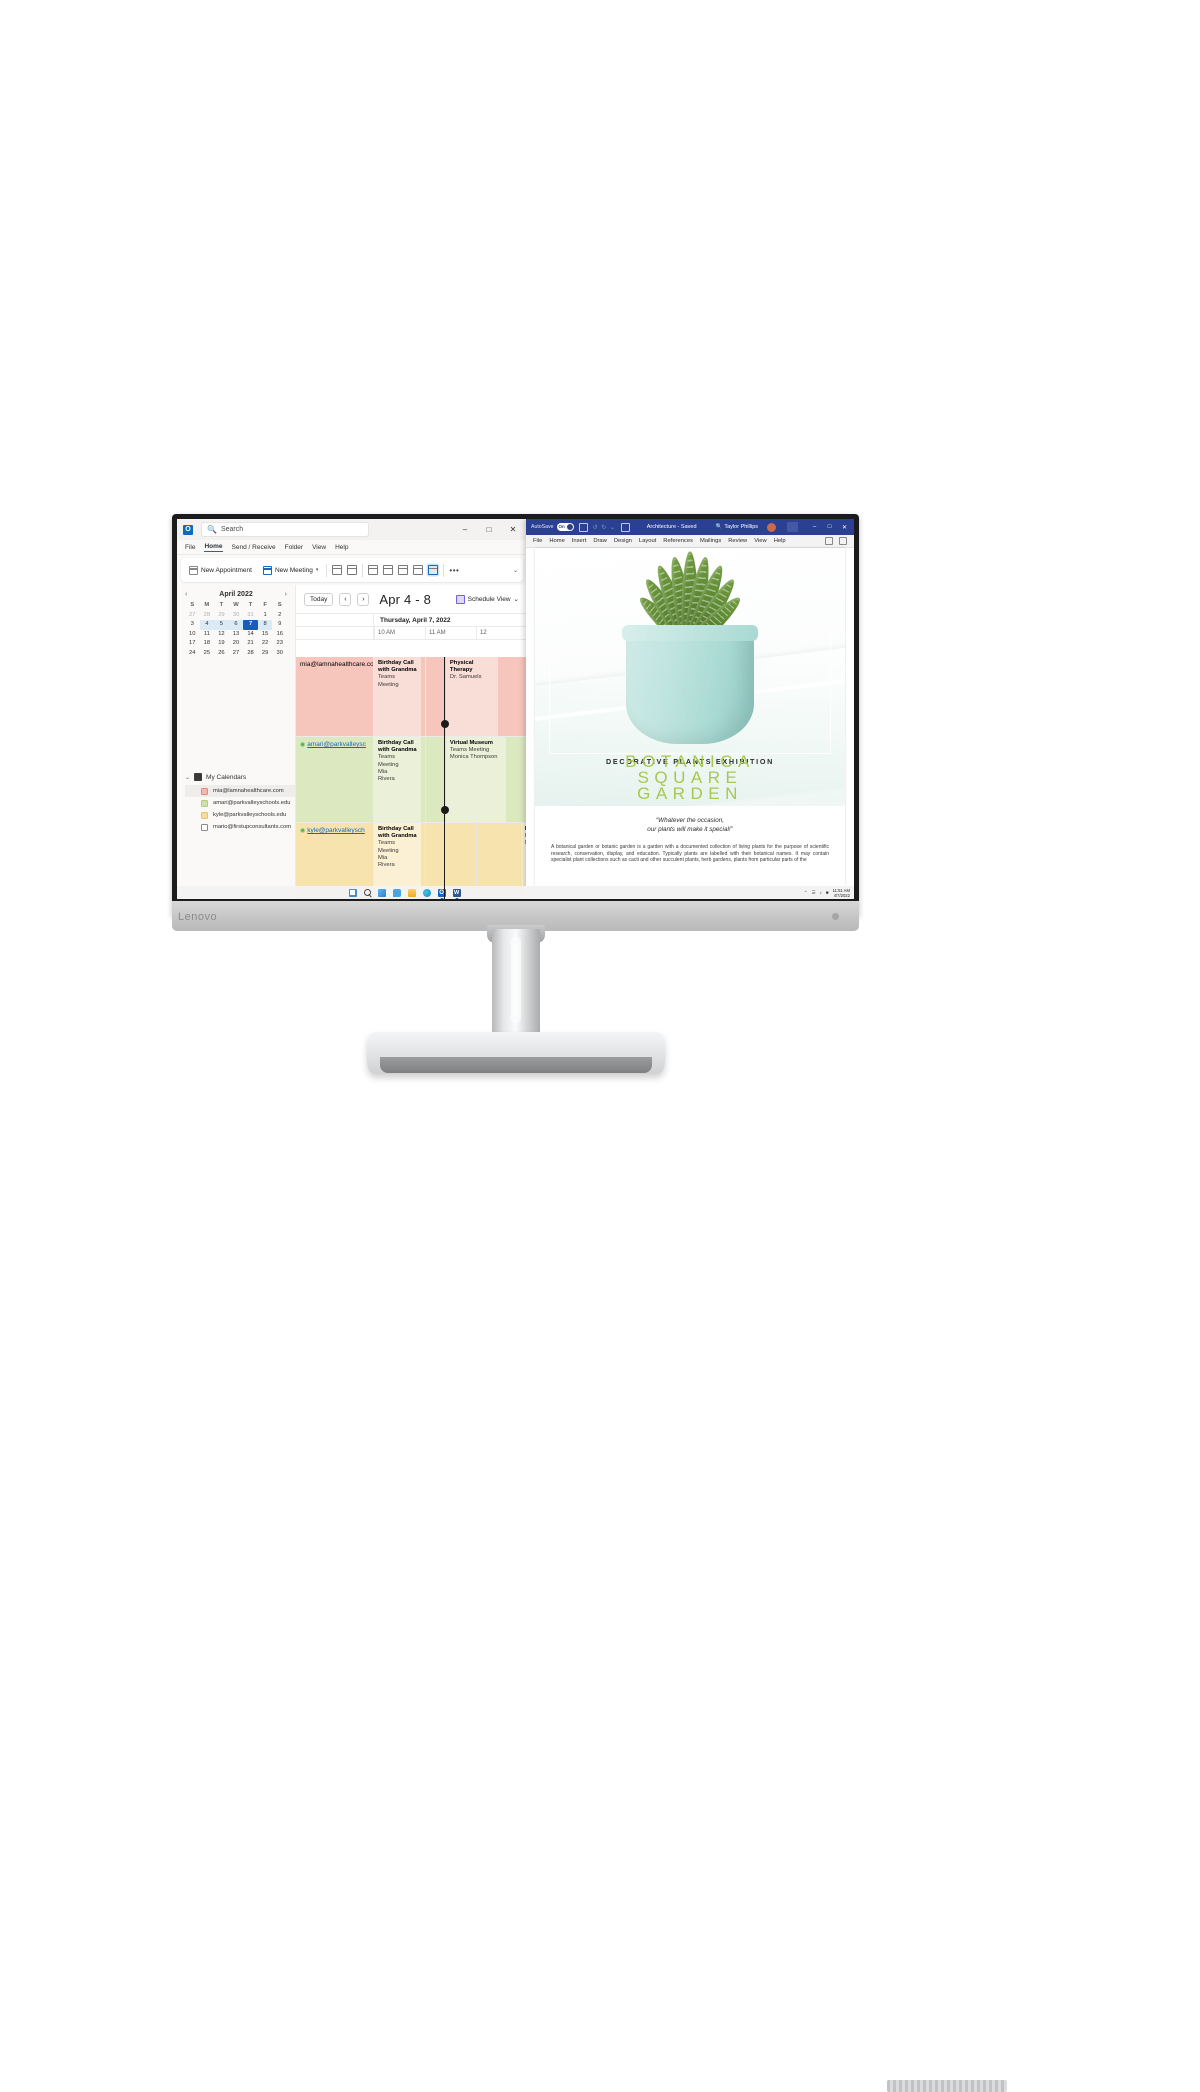 Image resolution: width=1200 pixels, height=2092 pixels. Describe the element at coordinates (841, 893) in the screenshot. I see `taskbar-clock: 11:51 AM 4/7/2022` at that location.